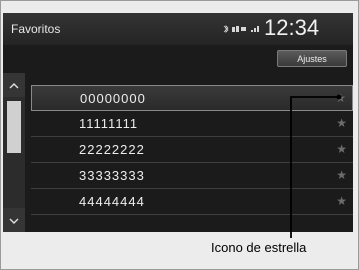 The width and height of the screenshot is (359, 270). I want to click on callout-leader, so click(316, 166).